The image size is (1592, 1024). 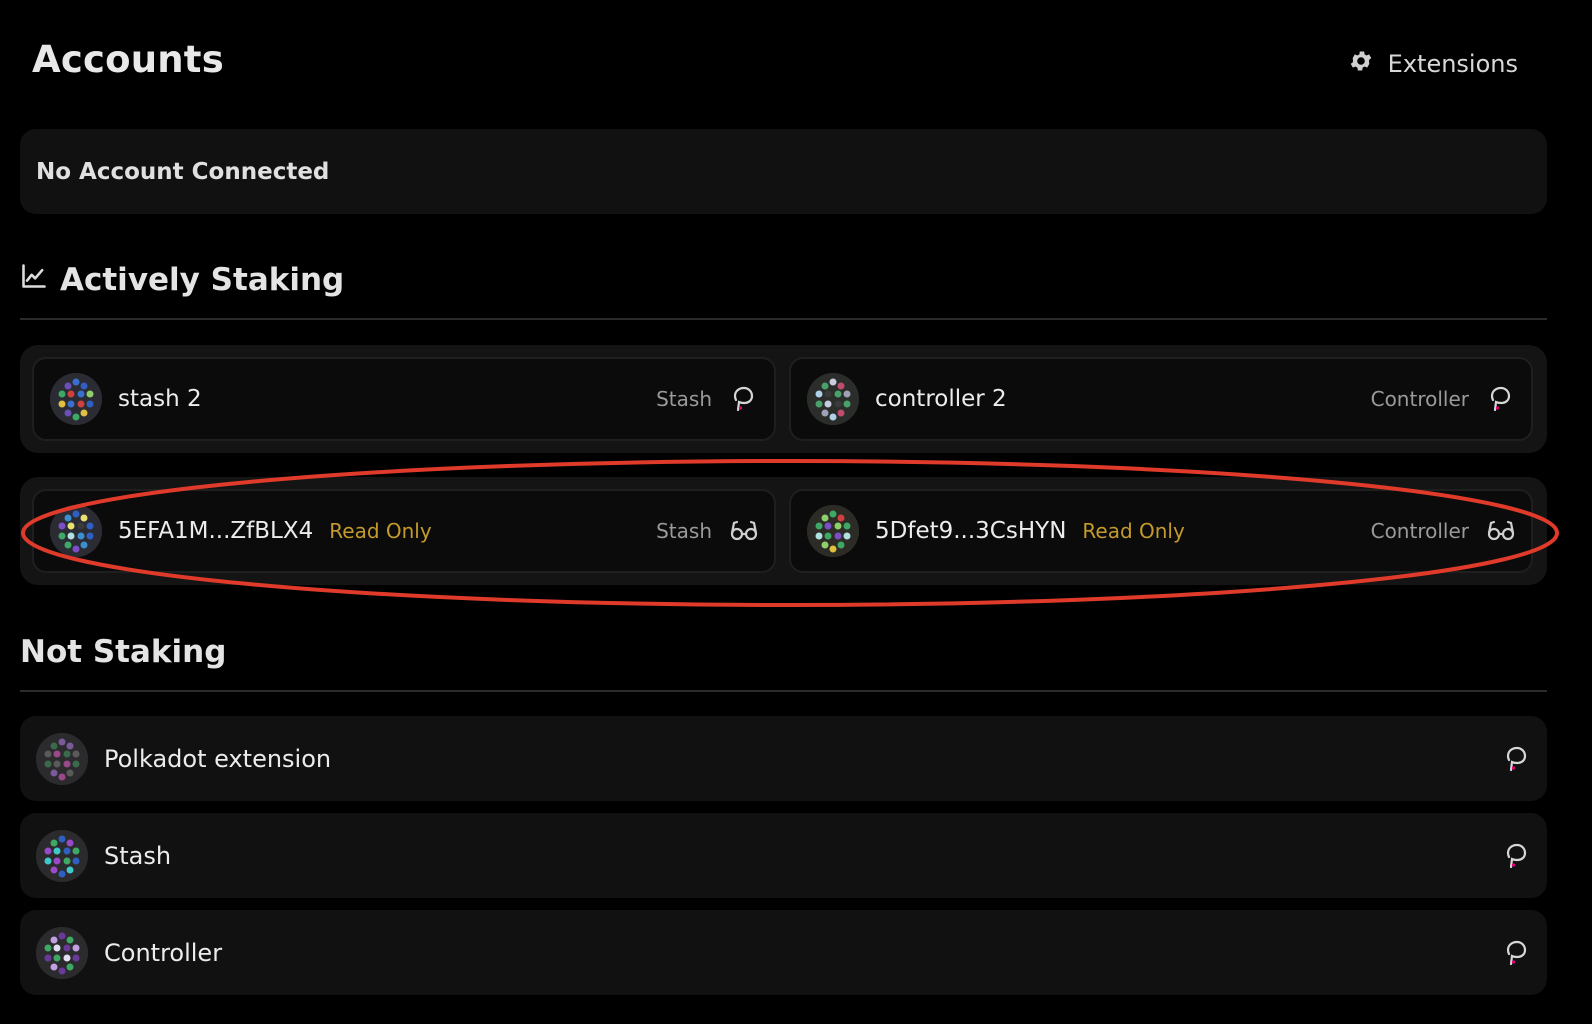 What do you see at coordinates (123, 652) in the screenshot?
I see `not-staking-label: Not Staking` at bounding box center [123, 652].